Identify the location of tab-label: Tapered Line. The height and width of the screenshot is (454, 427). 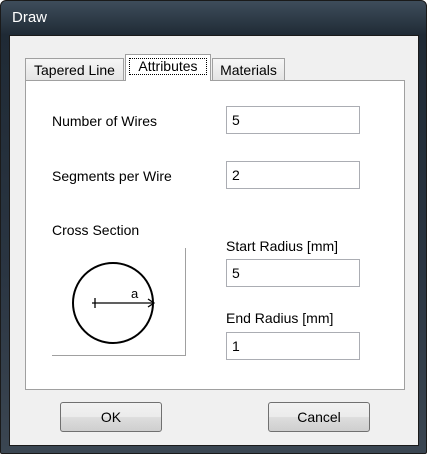
(74, 70).